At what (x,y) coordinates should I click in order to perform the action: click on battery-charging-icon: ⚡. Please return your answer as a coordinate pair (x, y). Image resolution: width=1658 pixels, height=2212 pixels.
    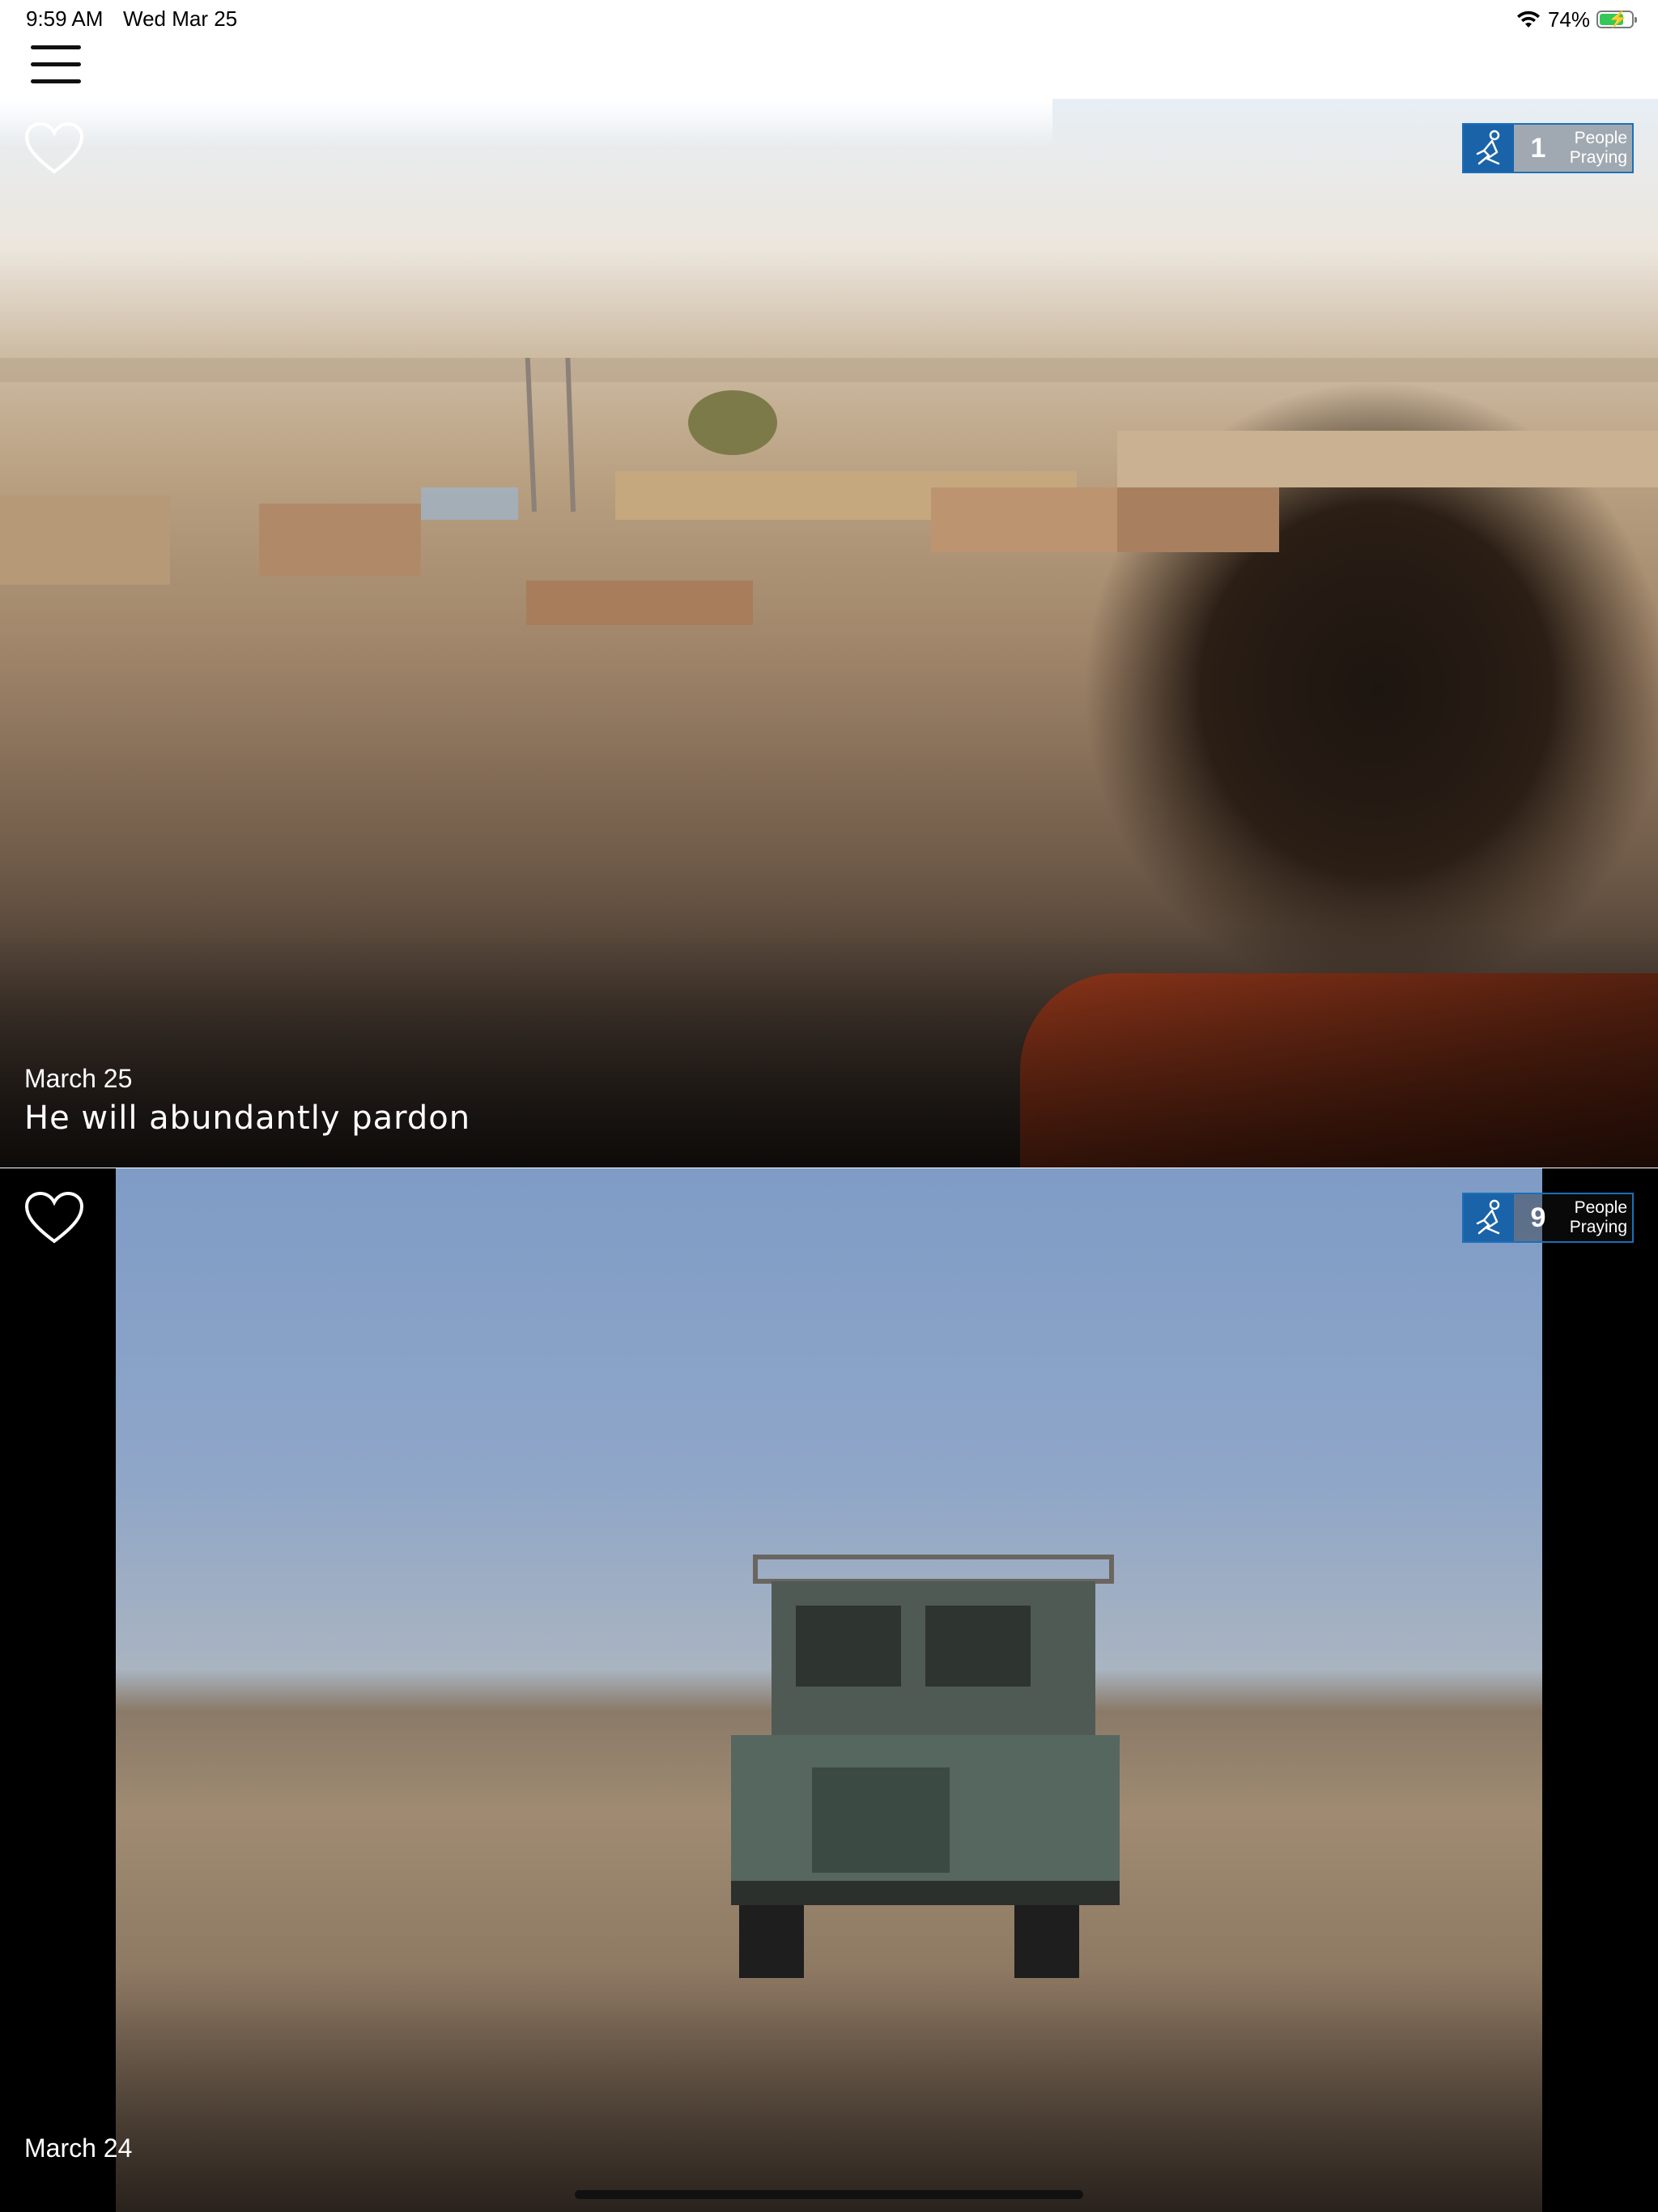
    Looking at the image, I should click on (1616, 19).